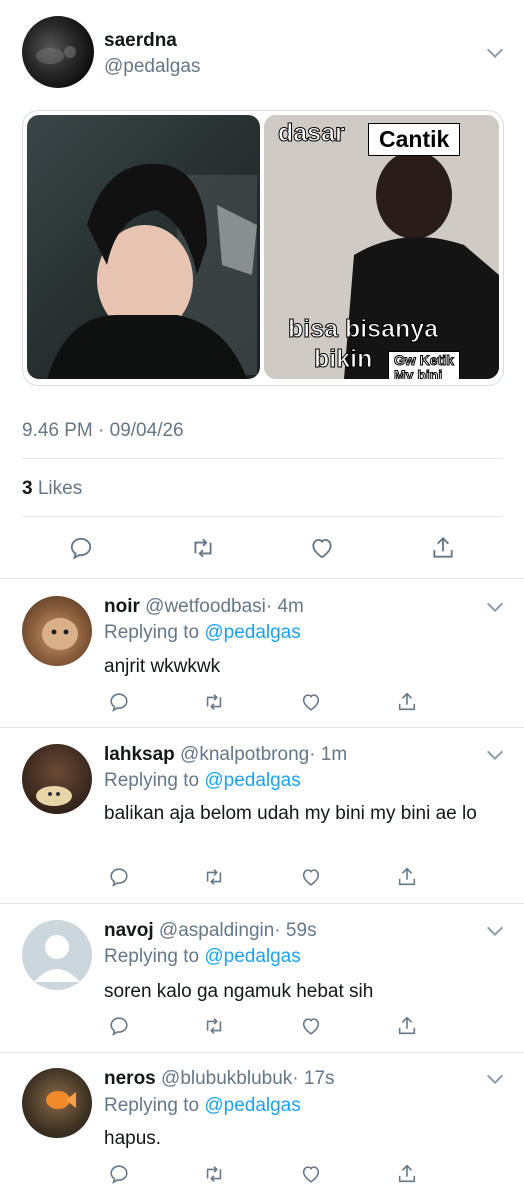 The height and width of the screenshot is (1200, 524). Describe the element at coordinates (295, 930) in the screenshot. I see `reply-time: · 59s` at that location.